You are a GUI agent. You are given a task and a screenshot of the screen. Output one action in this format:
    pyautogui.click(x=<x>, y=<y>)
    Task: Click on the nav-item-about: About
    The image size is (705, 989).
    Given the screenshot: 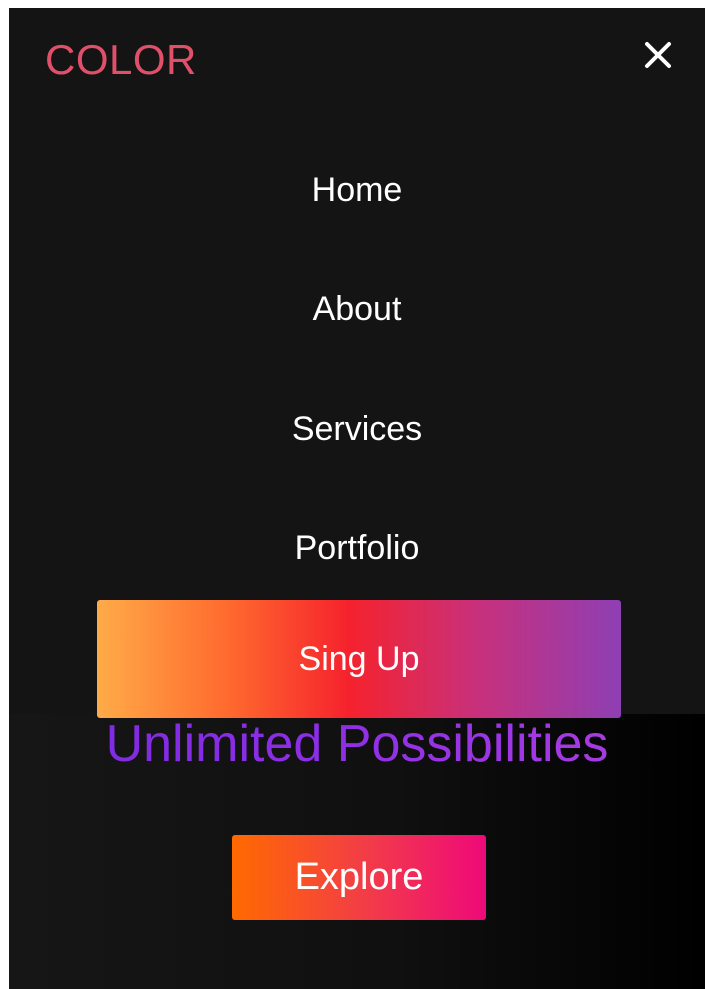 What is the action you would take?
    pyautogui.click(x=357, y=309)
    